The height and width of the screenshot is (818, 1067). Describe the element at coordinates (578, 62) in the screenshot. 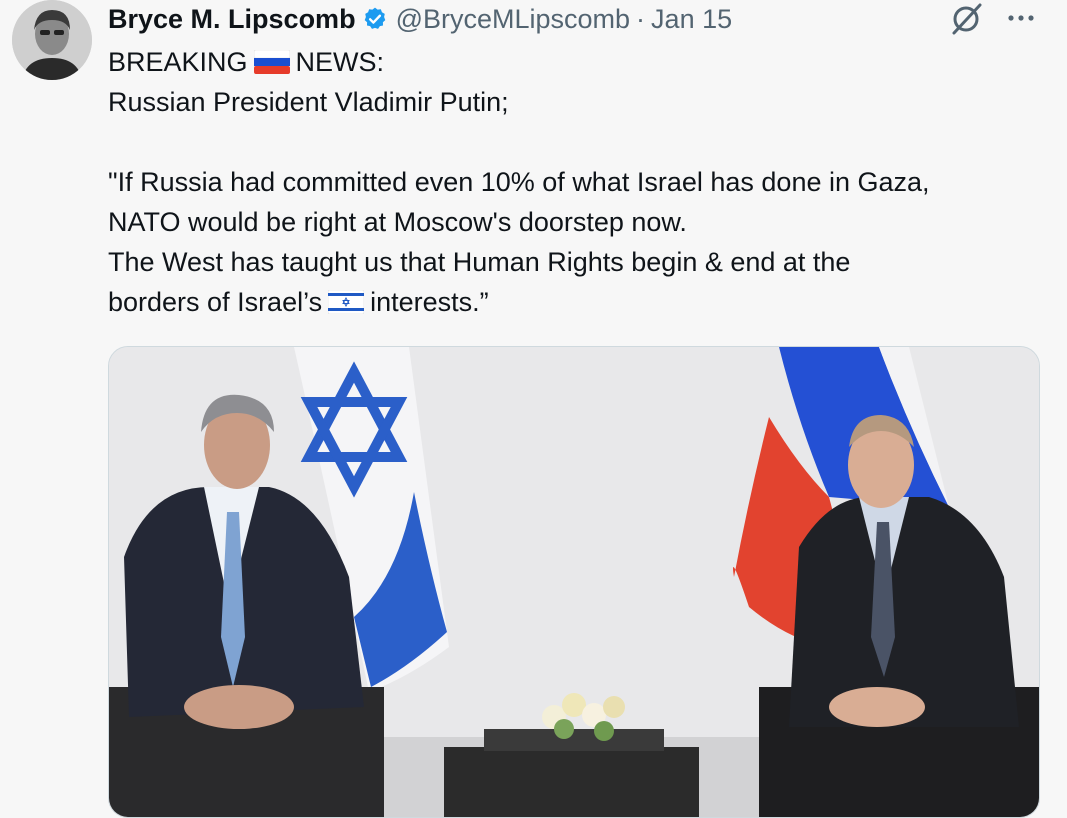

I see `tweet-line: BREAKING NEWS:` at that location.